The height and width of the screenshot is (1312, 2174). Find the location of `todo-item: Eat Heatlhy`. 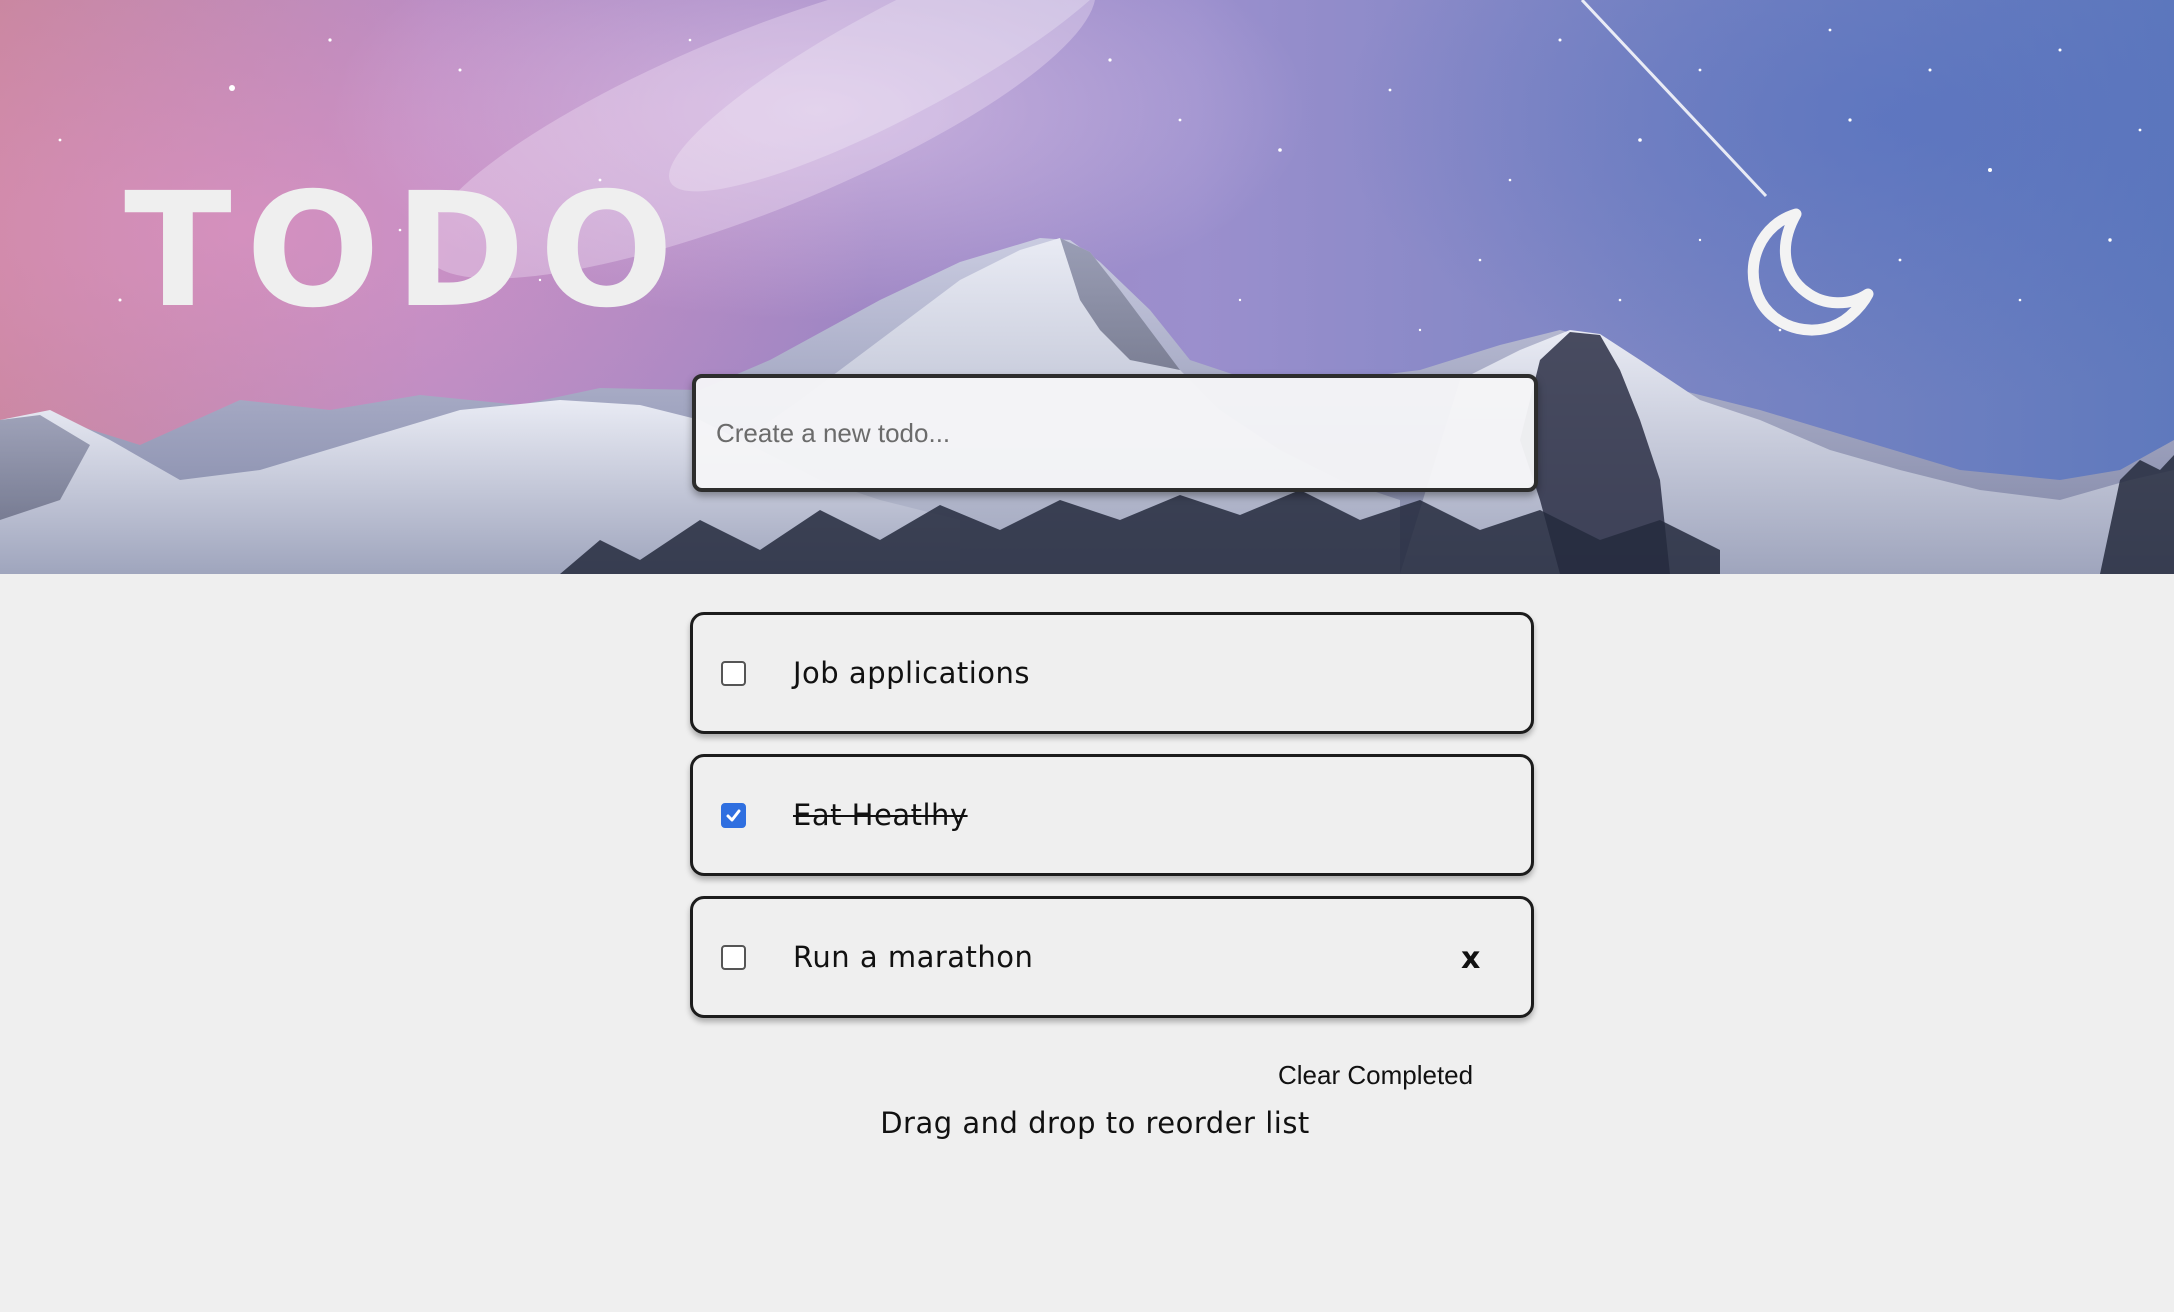

todo-item: Eat Heatlhy is located at coordinates (1112, 815).